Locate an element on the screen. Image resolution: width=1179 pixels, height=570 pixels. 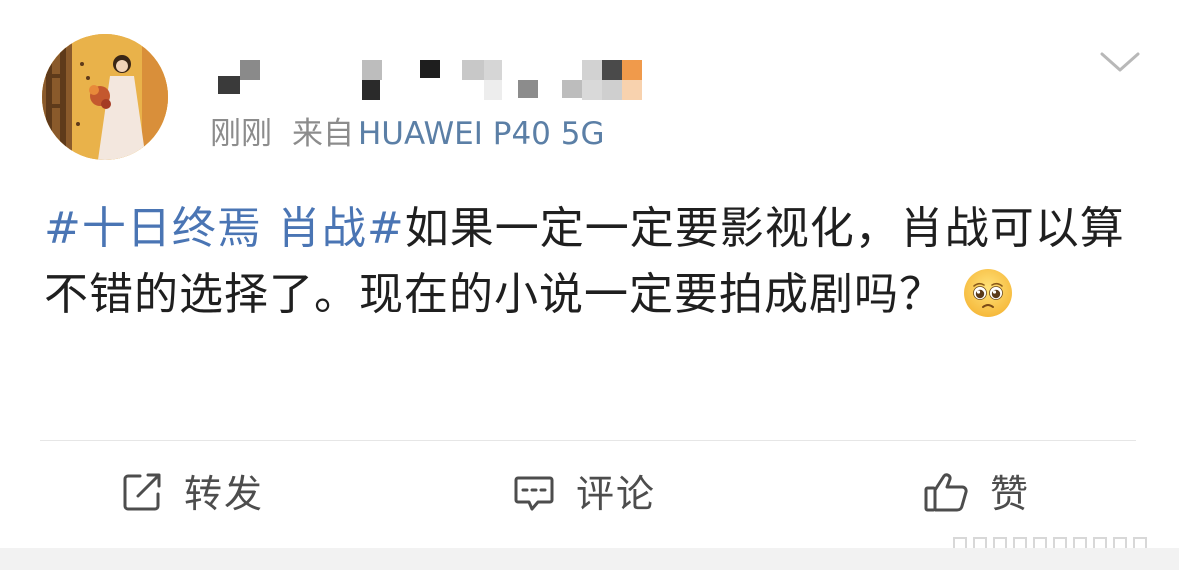
repost-edit-icon is located at coordinates (142, 494).